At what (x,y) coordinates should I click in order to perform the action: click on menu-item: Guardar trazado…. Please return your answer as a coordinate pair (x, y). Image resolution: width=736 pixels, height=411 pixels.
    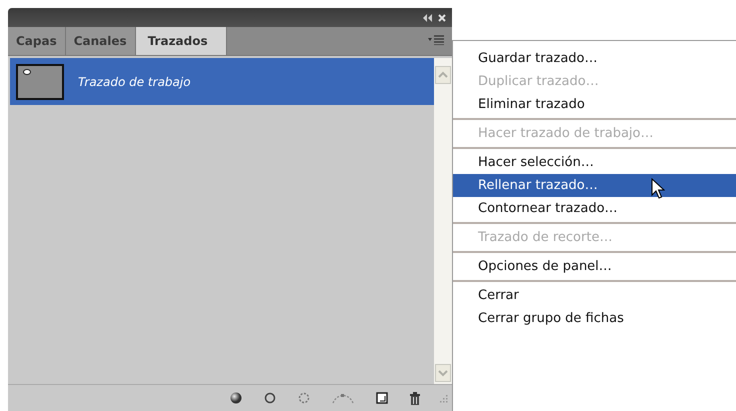
    Looking at the image, I should click on (594, 58).